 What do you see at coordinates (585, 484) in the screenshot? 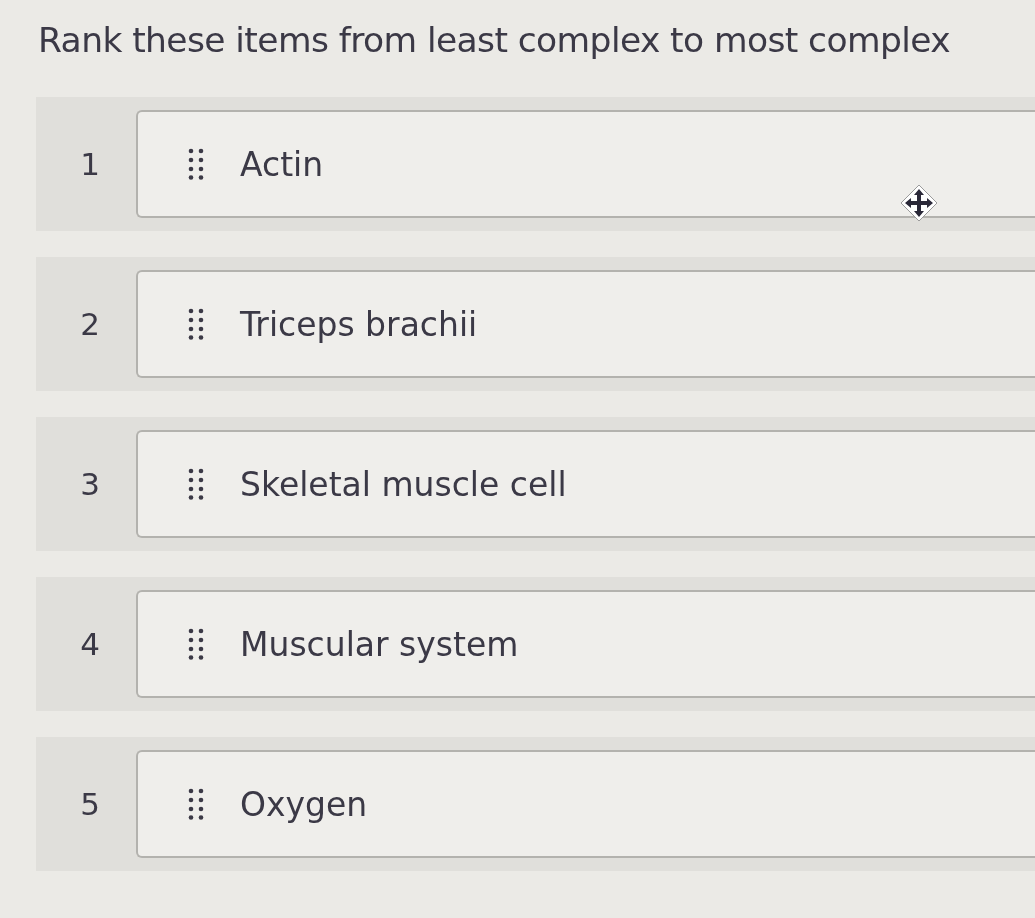
I see `draggable-item: Skeletal muscle cell` at bounding box center [585, 484].